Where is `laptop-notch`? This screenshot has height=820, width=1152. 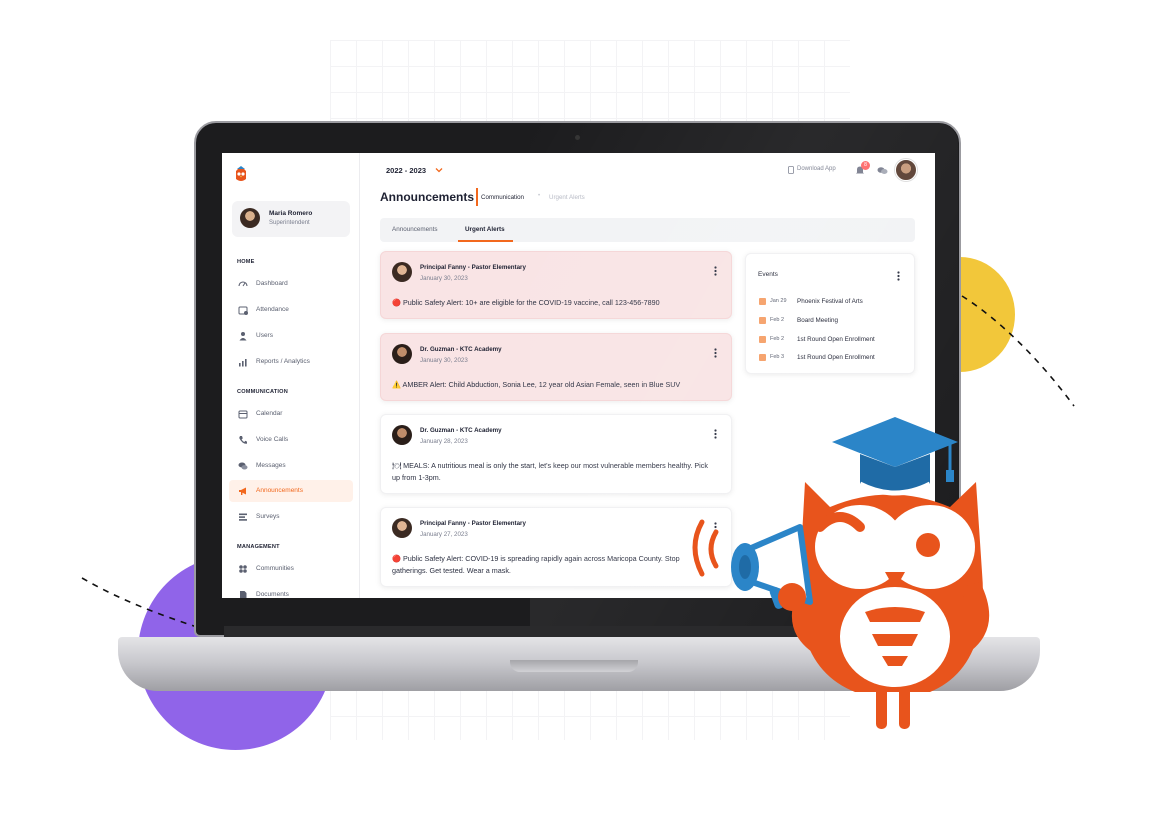
laptop-notch is located at coordinates (574, 666).